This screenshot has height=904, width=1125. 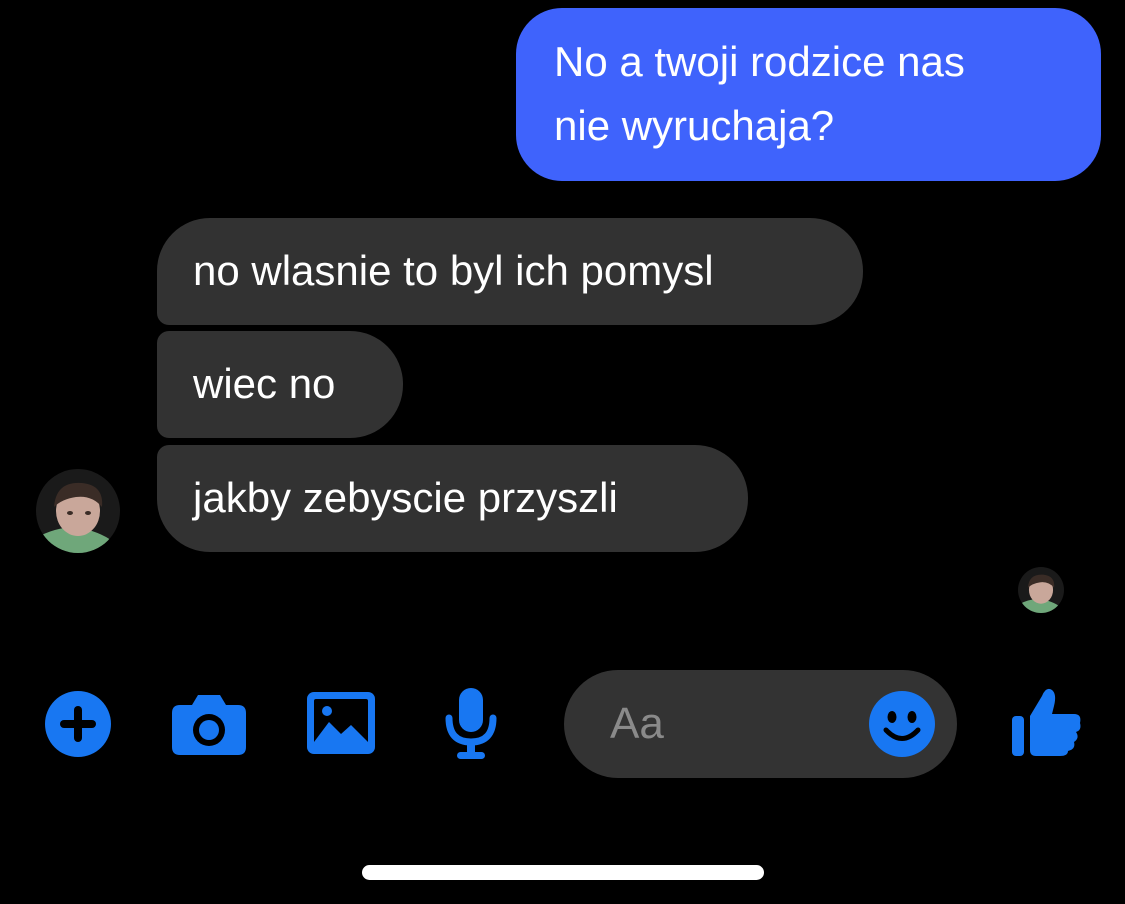 What do you see at coordinates (1047, 721) in the screenshot?
I see `thumbs-up-icon` at bounding box center [1047, 721].